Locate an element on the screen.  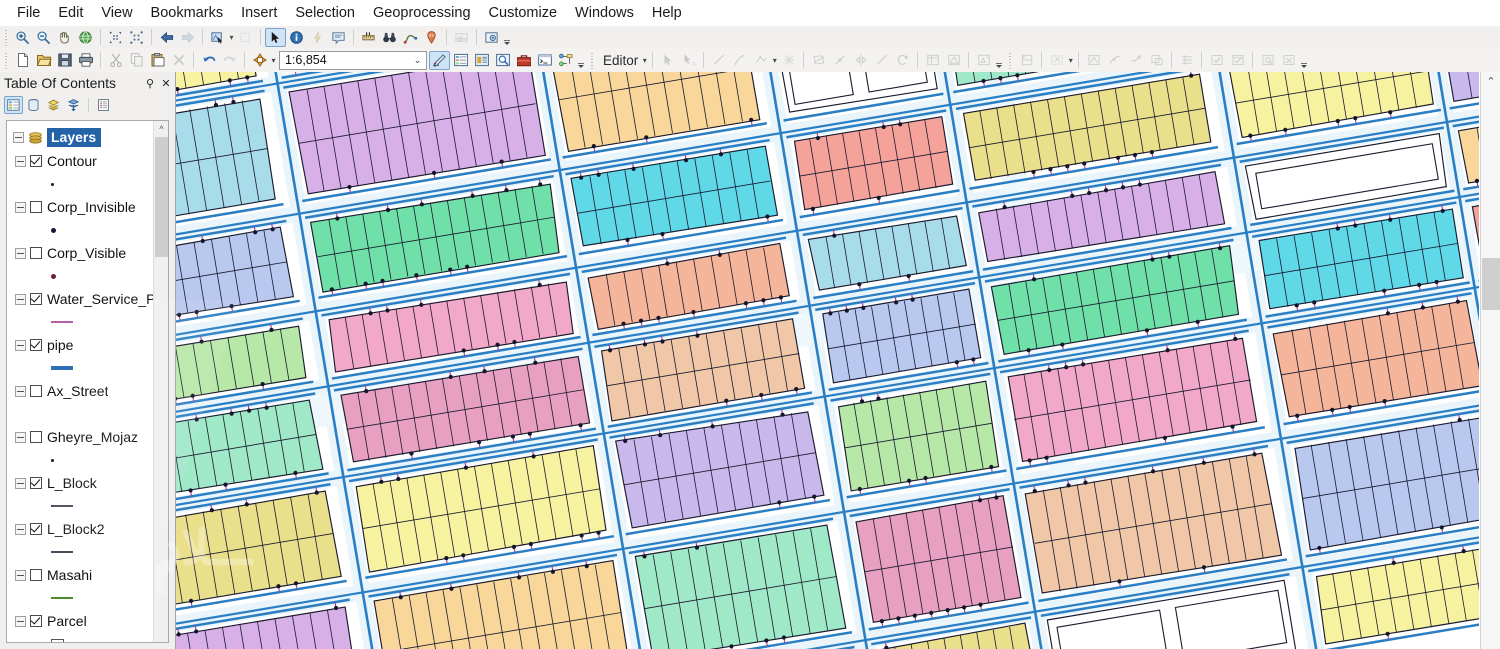
menu-item-file: File is located at coordinates (28, 13).